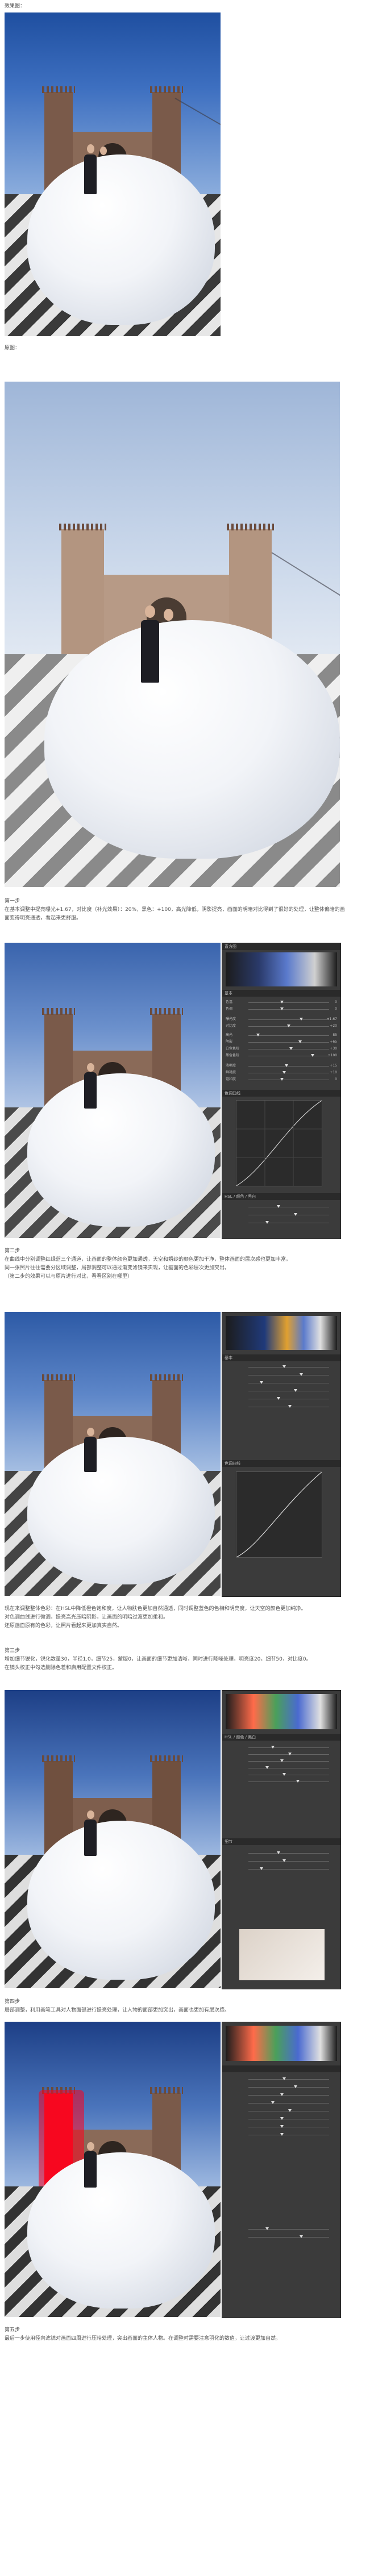 This screenshot has height=2576, width=374. Describe the element at coordinates (12, 1651) in the screenshot. I see `step3-title: 第三步` at that location.